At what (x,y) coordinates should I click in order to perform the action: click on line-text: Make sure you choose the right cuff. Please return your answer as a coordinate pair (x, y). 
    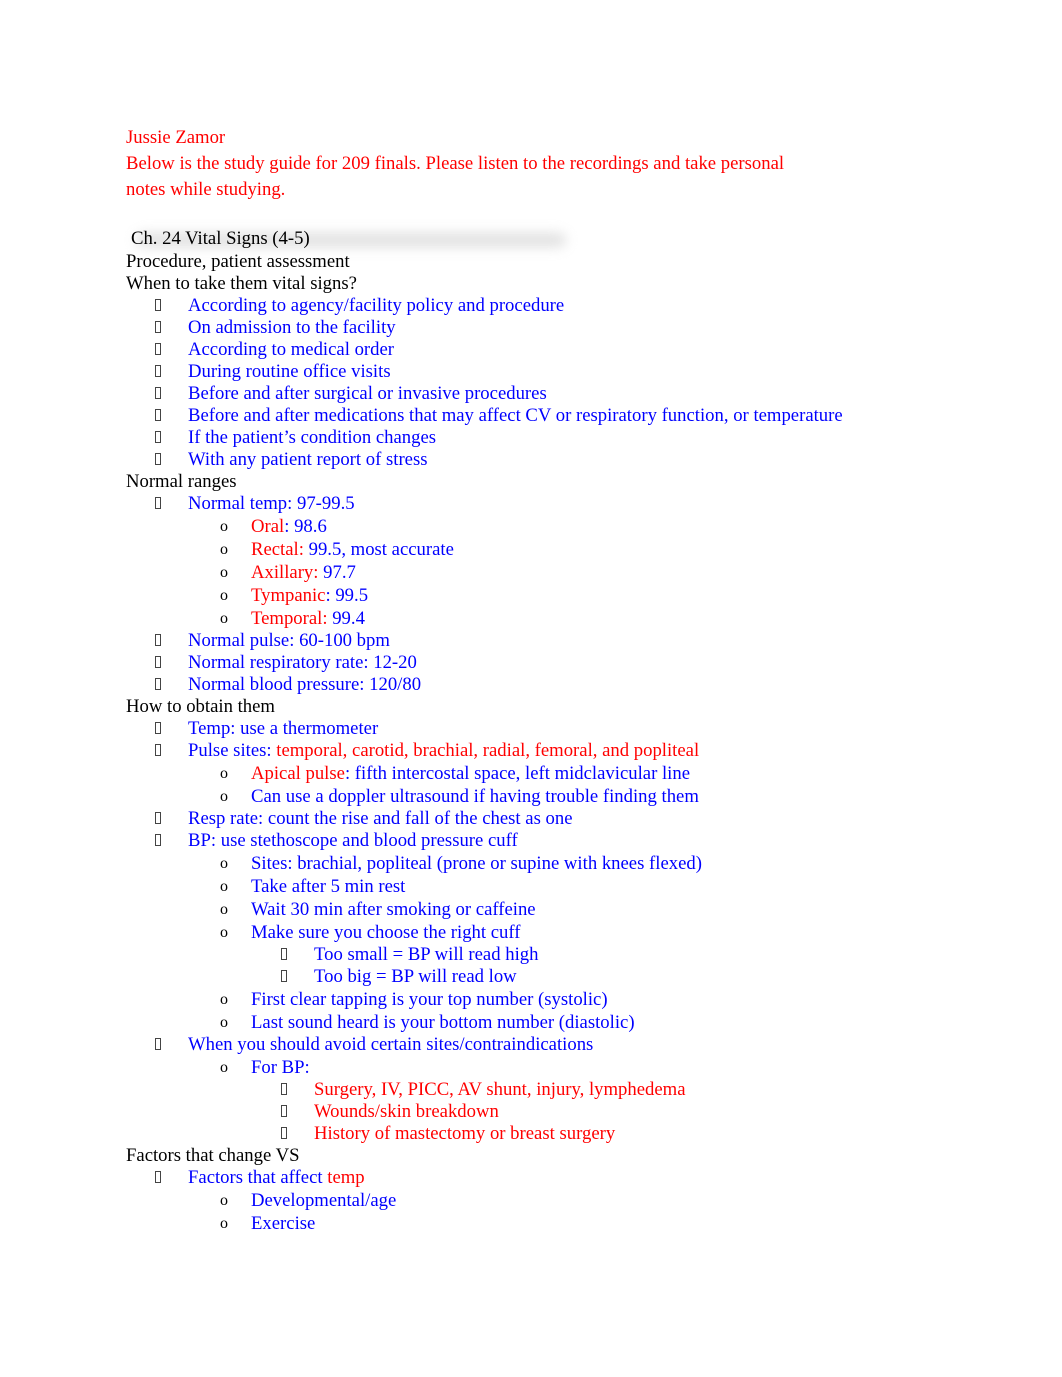
    Looking at the image, I should click on (386, 932).